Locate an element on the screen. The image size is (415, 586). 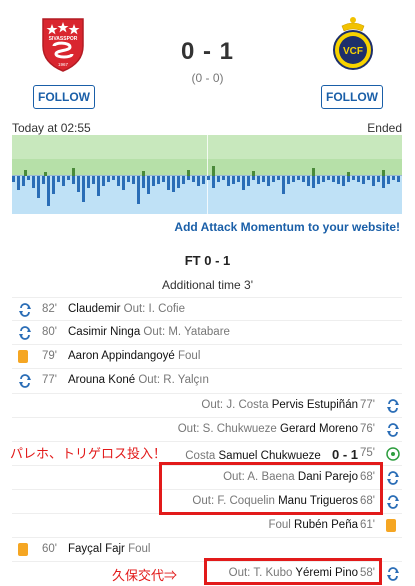
event-detail: Out: I. Cofie is located at coordinates (154, 309).